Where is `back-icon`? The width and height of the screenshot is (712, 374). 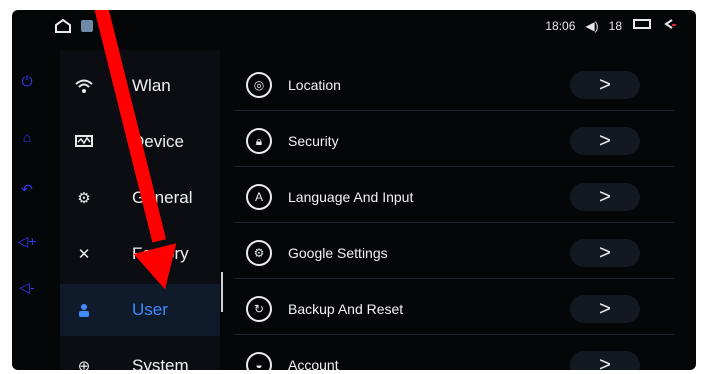
back-icon is located at coordinates (670, 25).